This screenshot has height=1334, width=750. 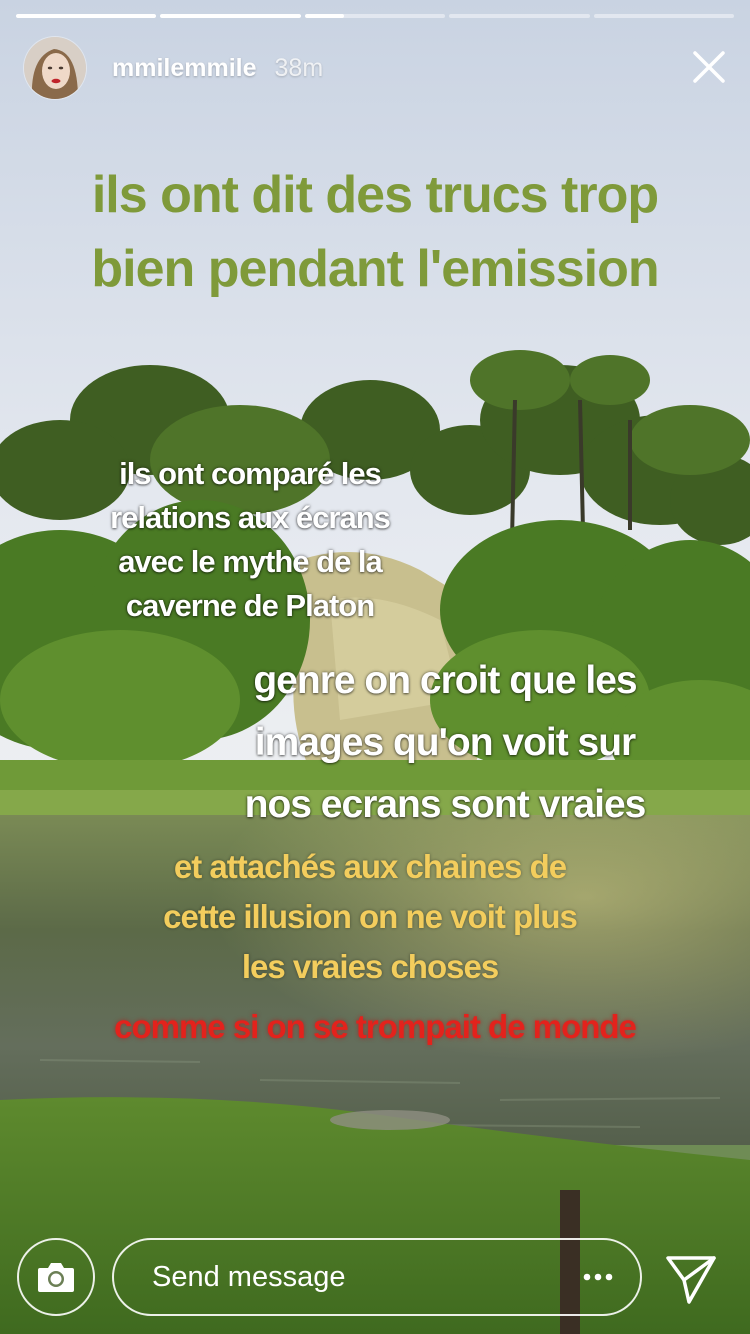 I want to click on story-progress-bars, so click(x=375, y=16).